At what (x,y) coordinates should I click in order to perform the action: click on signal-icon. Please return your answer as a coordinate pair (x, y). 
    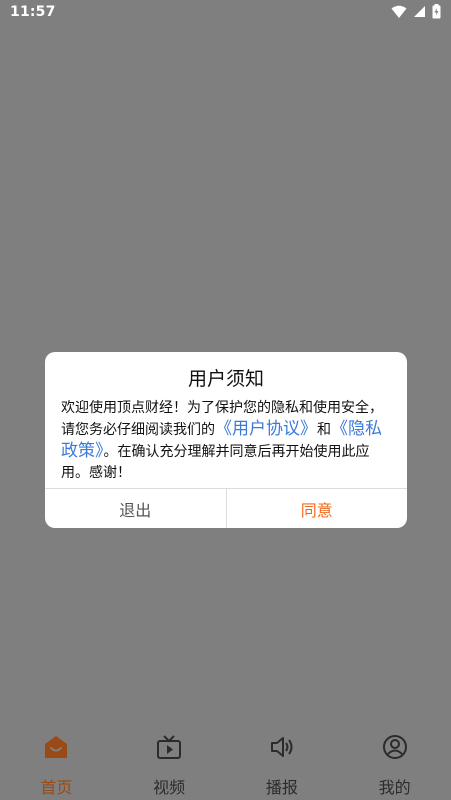
    Looking at the image, I should click on (419, 11).